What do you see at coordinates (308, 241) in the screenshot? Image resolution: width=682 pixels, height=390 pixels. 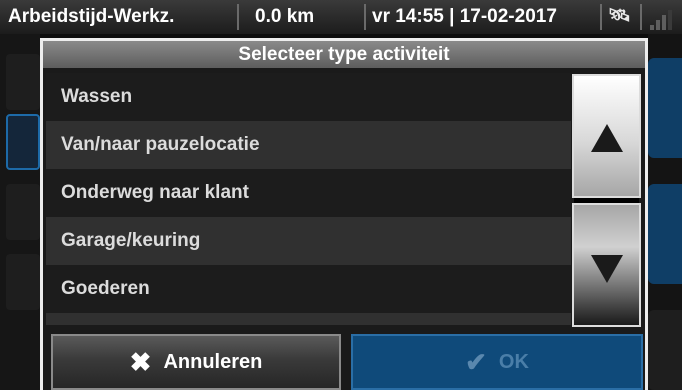 I see `list-item: Garage/keuring` at bounding box center [308, 241].